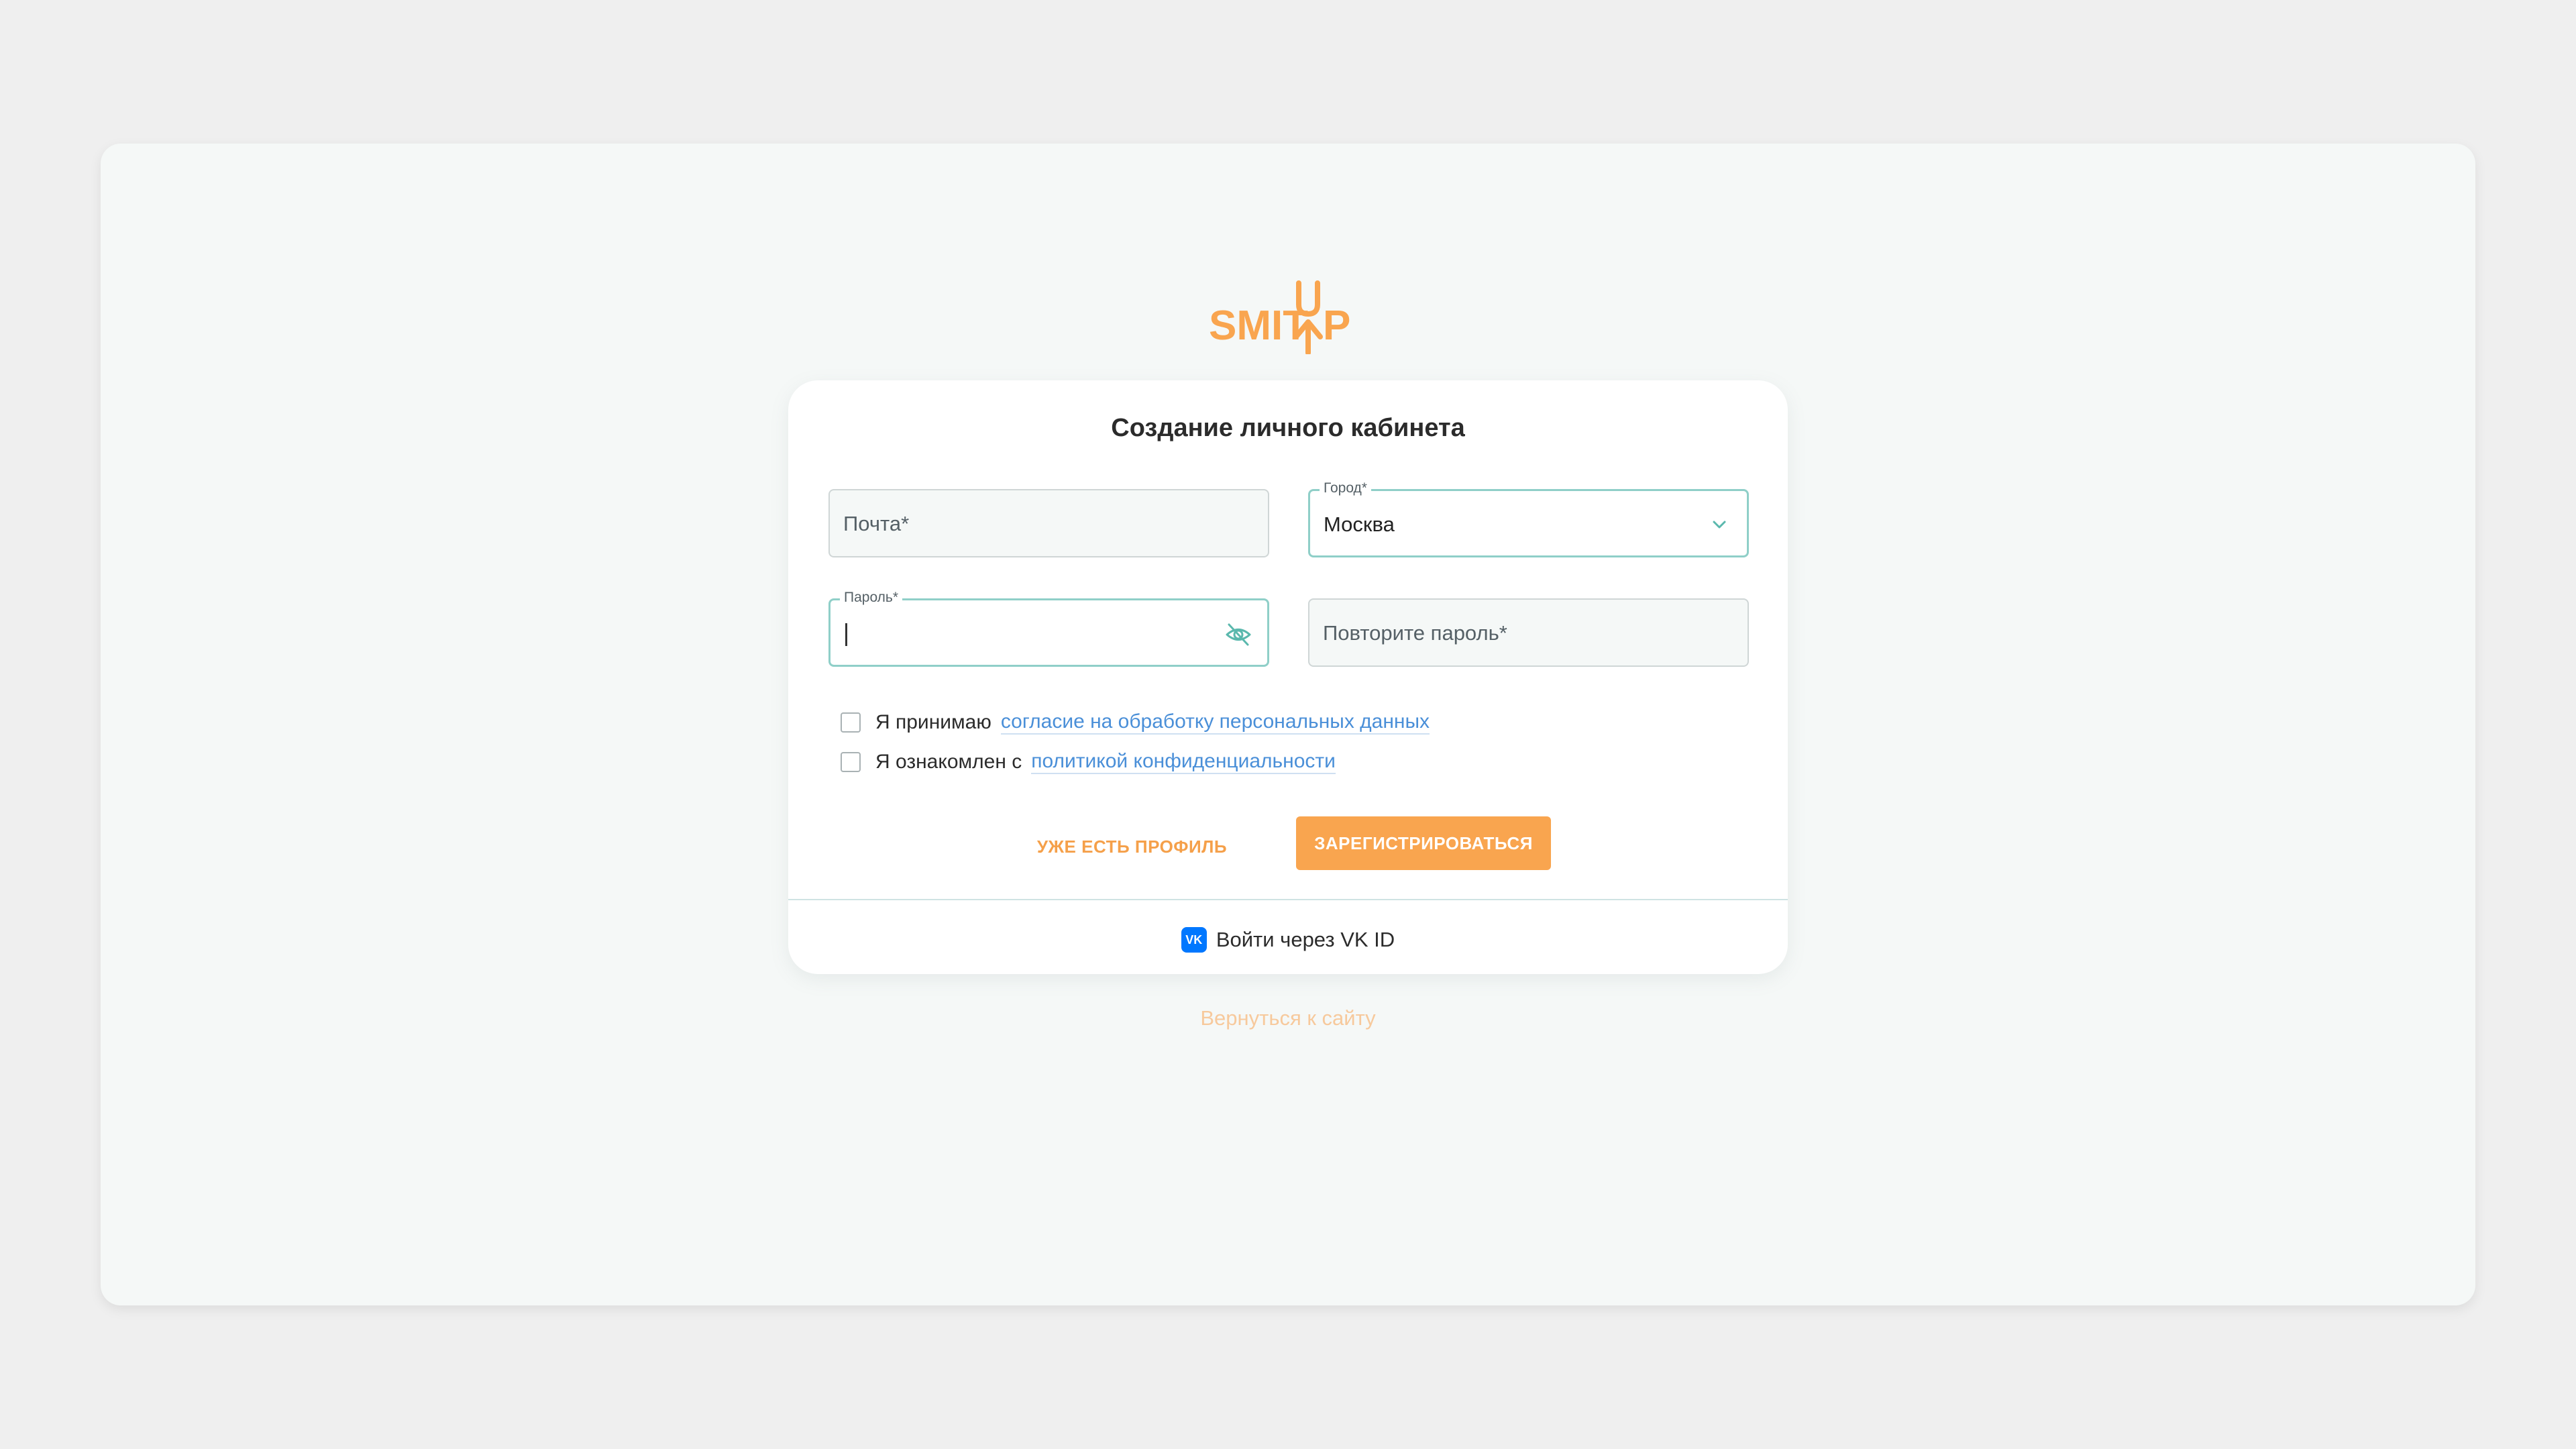  Describe the element at coordinates (1194, 940) in the screenshot. I see `vk-icon: VK` at that location.